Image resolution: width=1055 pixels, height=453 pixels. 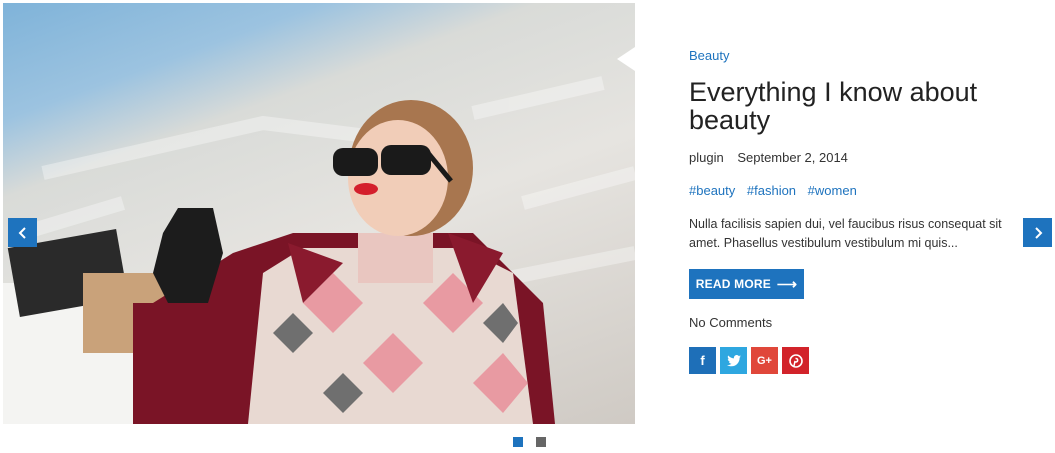 What do you see at coordinates (764, 360) in the screenshot?
I see `googleplus-icon: G+` at bounding box center [764, 360].